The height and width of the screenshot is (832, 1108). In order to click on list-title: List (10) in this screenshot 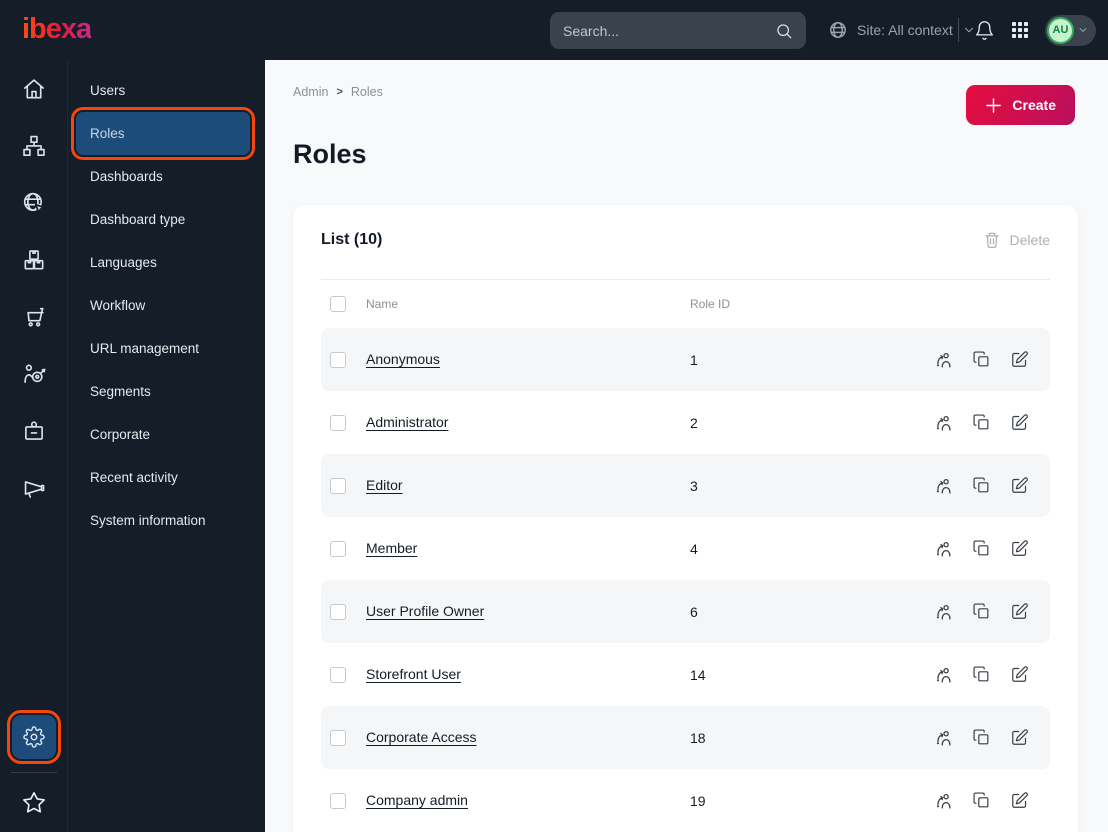, I will do `click(352, 239)`.